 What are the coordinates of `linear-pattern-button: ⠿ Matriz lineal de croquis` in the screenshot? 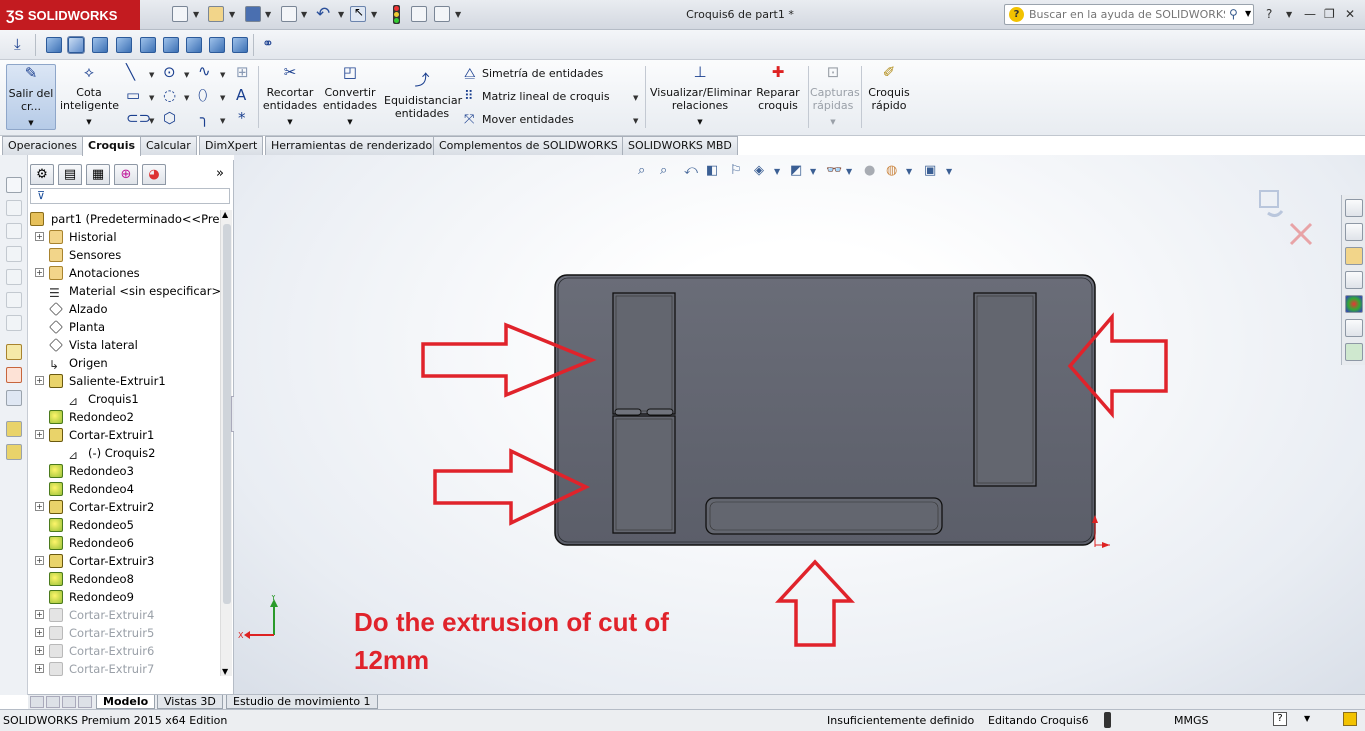 It's located at (537, 96).